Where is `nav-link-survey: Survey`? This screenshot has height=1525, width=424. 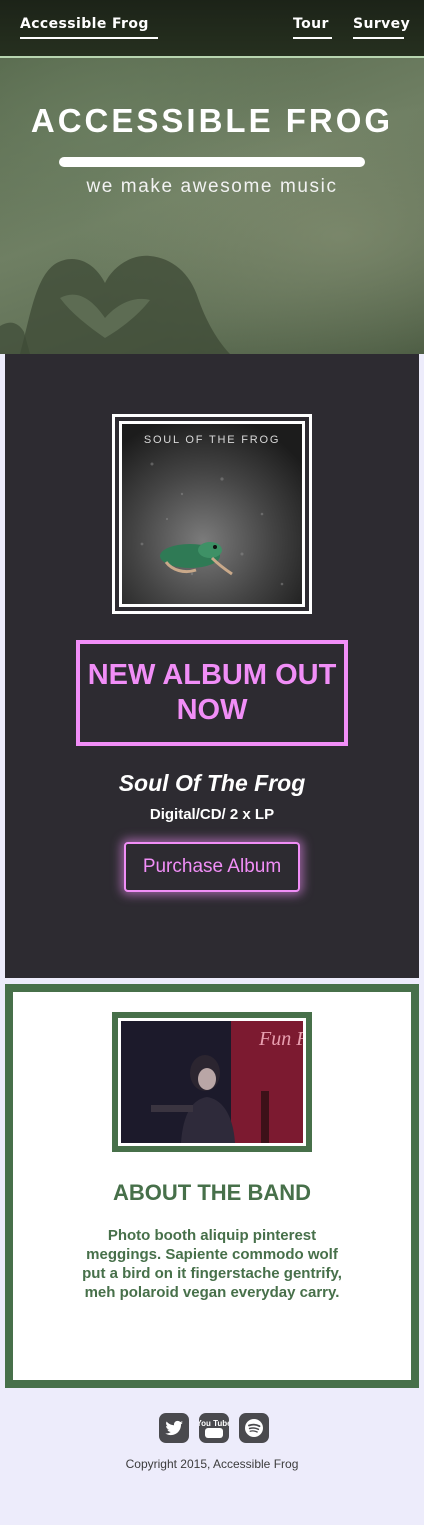
nav-link-survey: Survey is located at coordinates (381, 27).